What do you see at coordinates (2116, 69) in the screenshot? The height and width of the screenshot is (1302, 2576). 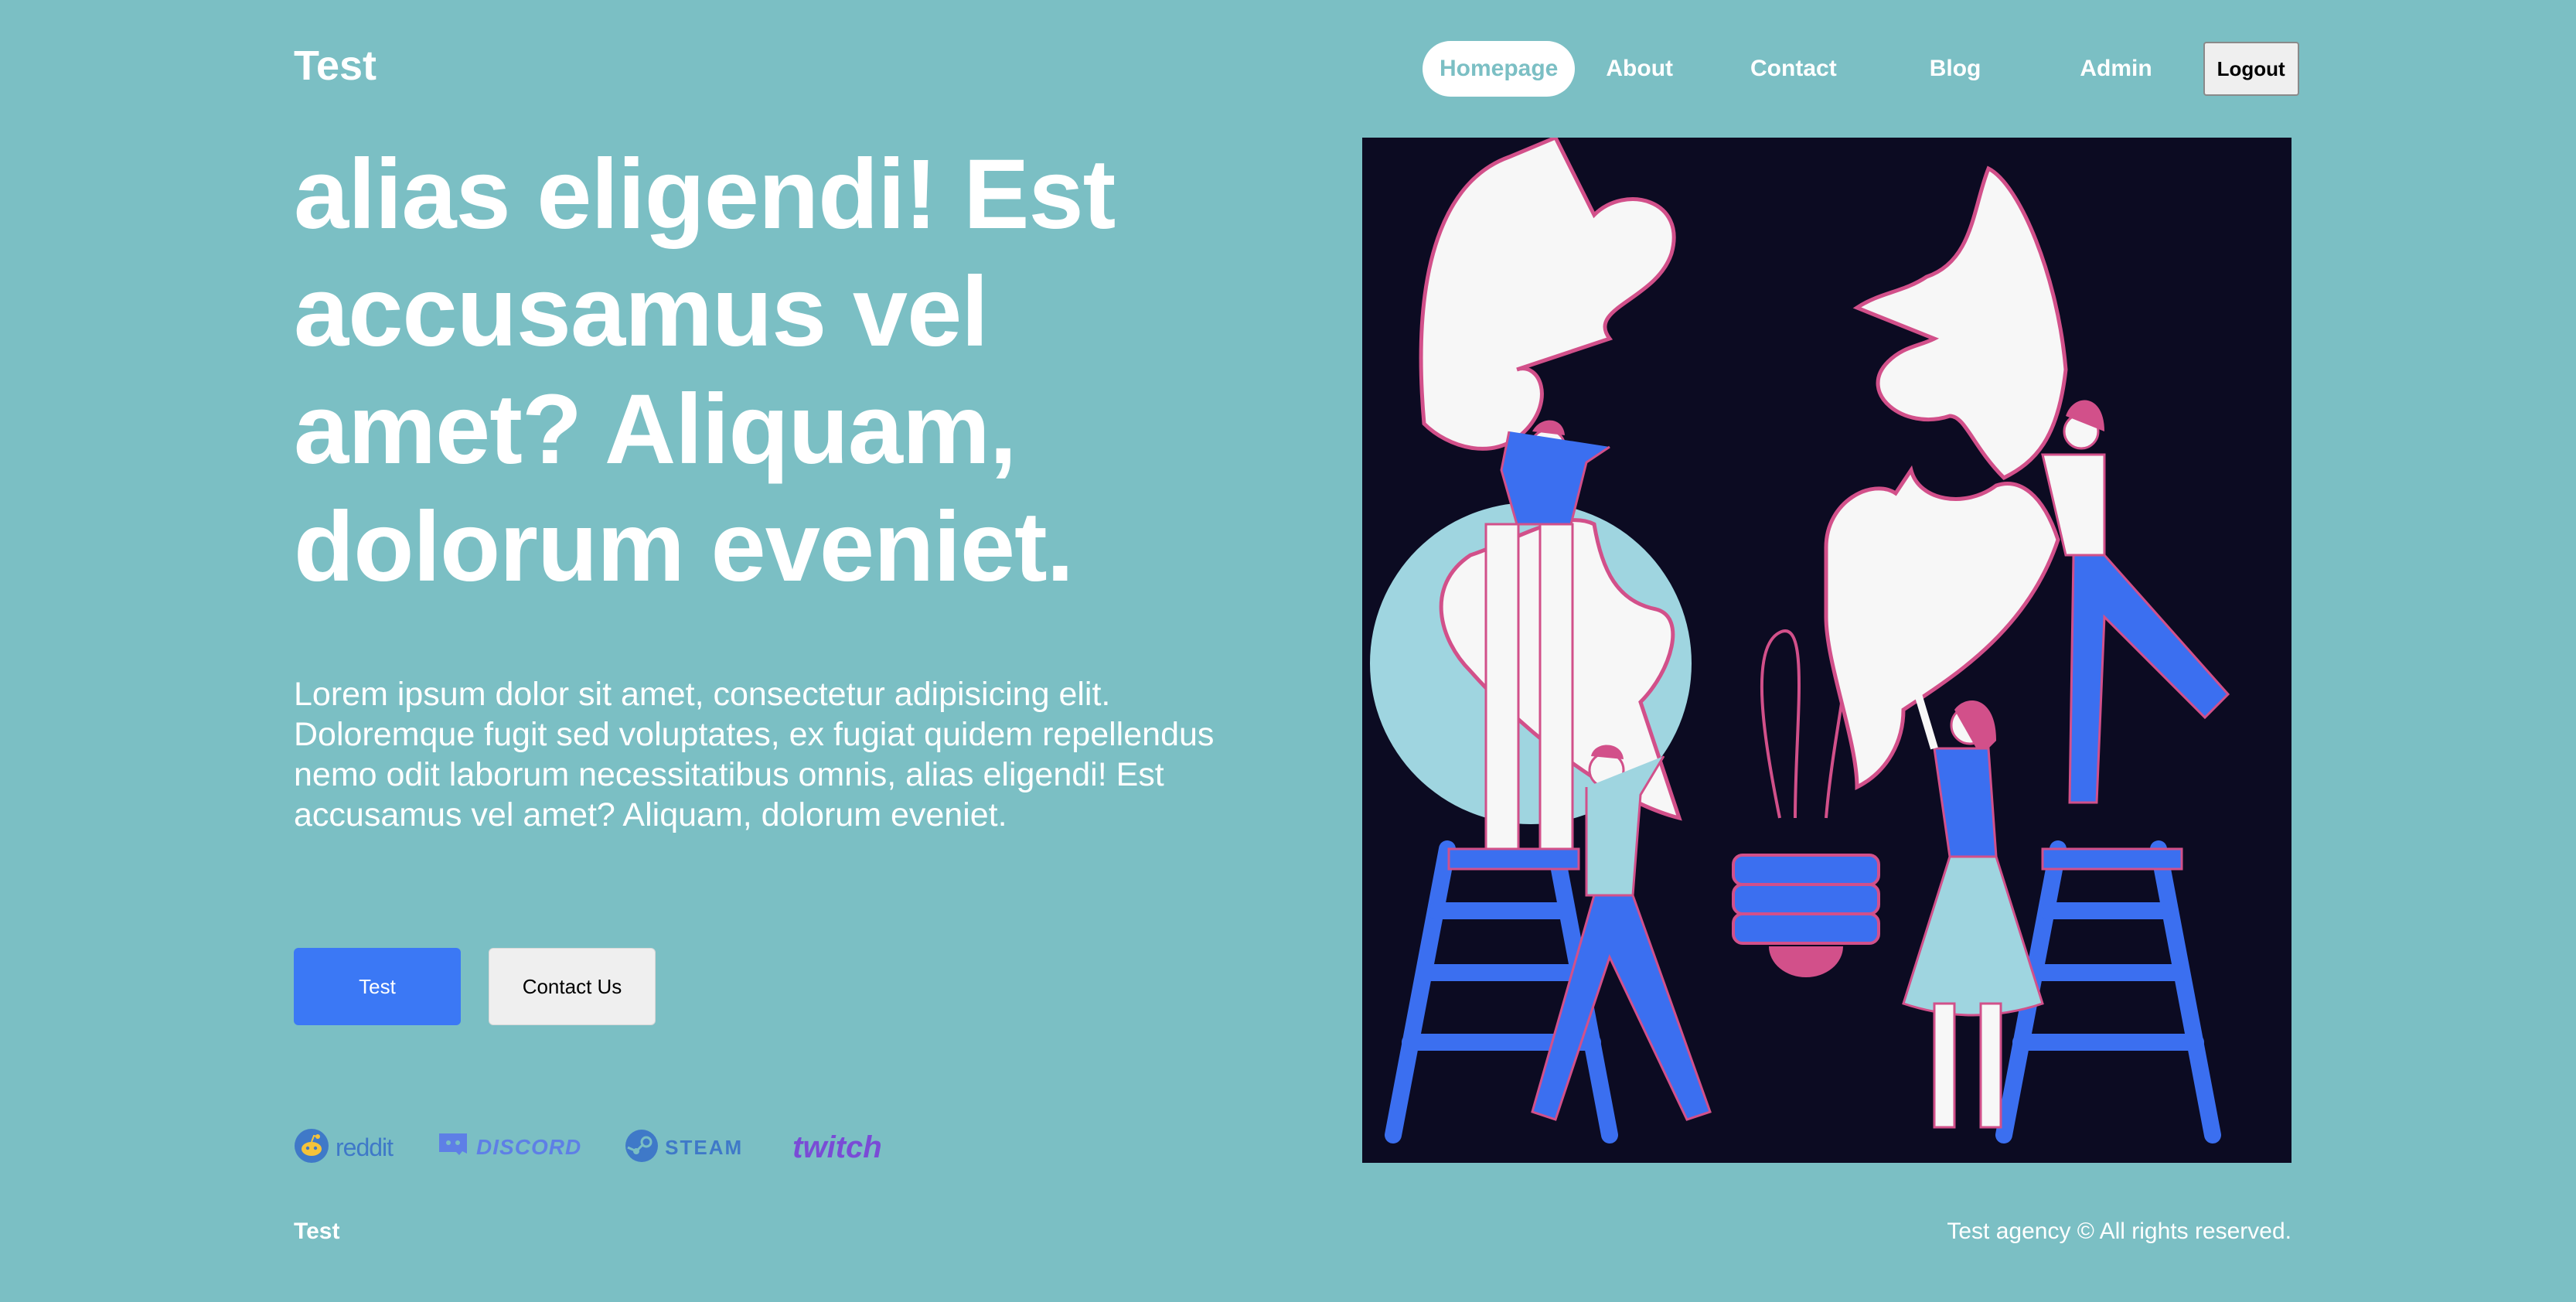 I see `nav-admin: Admin` at bounding box center [2116, 69].